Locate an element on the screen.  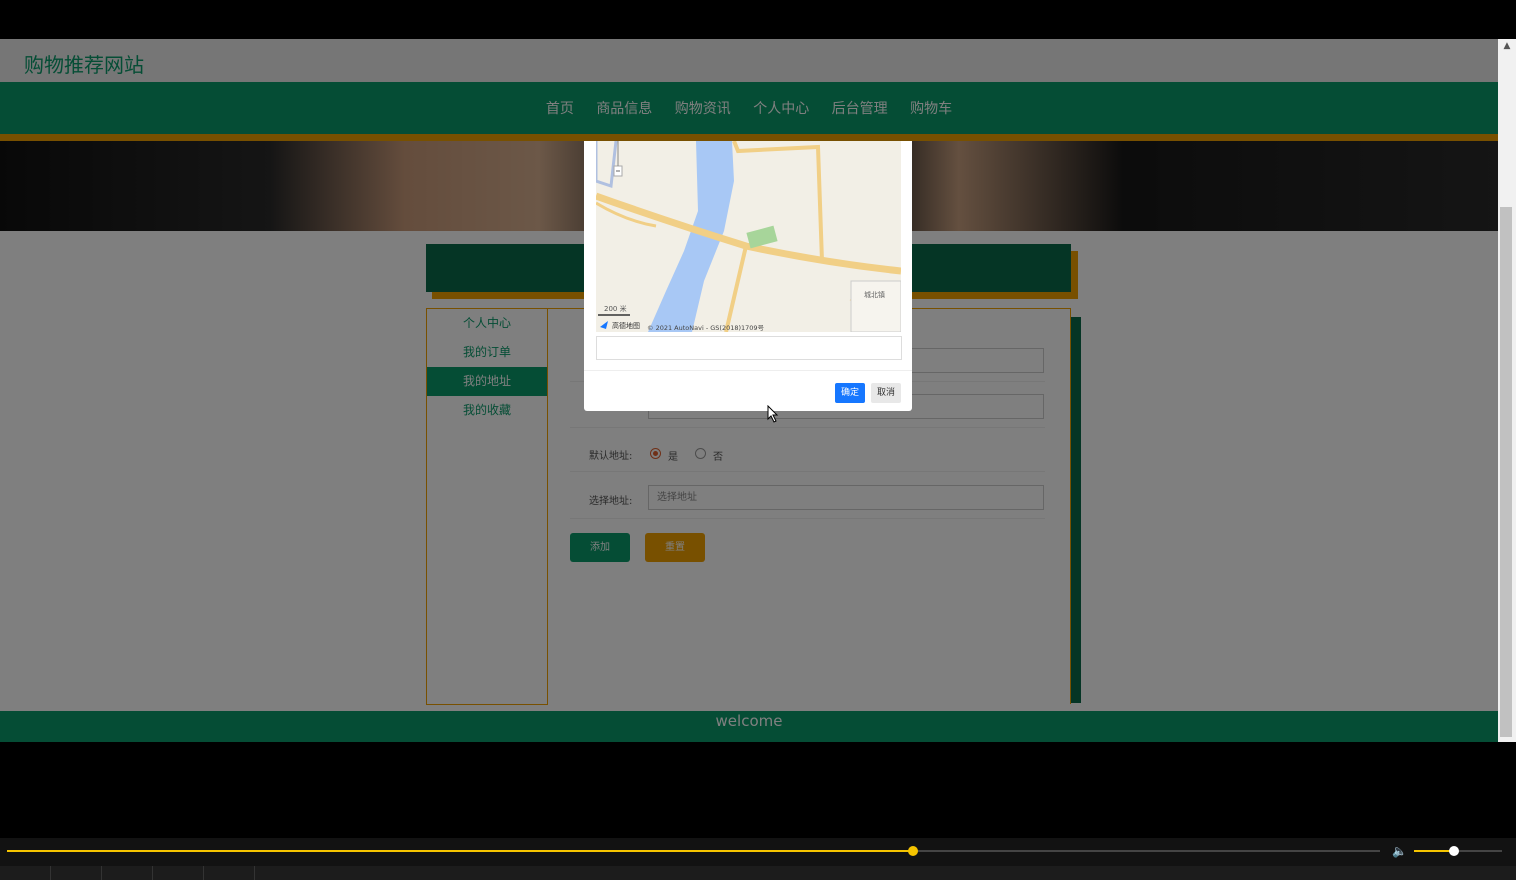
confirm-button: 确定 is located at coordinates (850, 393).